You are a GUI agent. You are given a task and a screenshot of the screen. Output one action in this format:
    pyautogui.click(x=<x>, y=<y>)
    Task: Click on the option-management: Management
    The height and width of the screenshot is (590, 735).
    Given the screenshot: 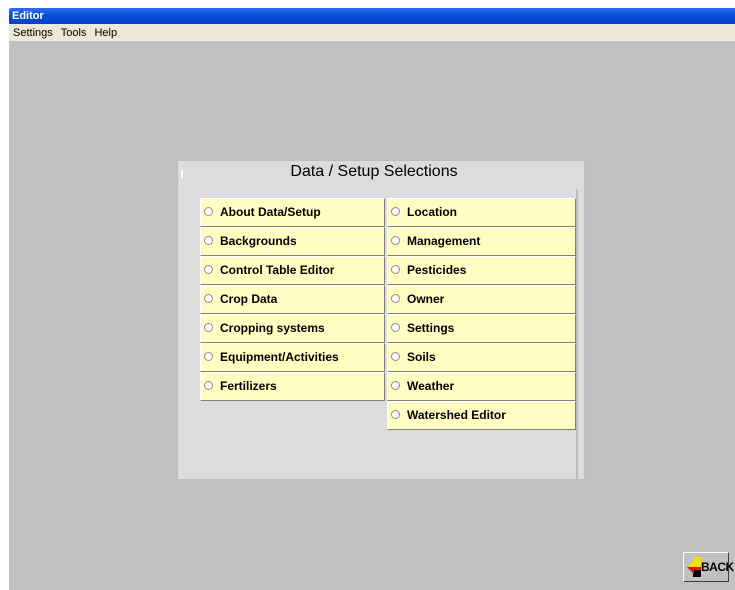 What is the action you would take?
    pyautogui.click(x=481, y=241)
    